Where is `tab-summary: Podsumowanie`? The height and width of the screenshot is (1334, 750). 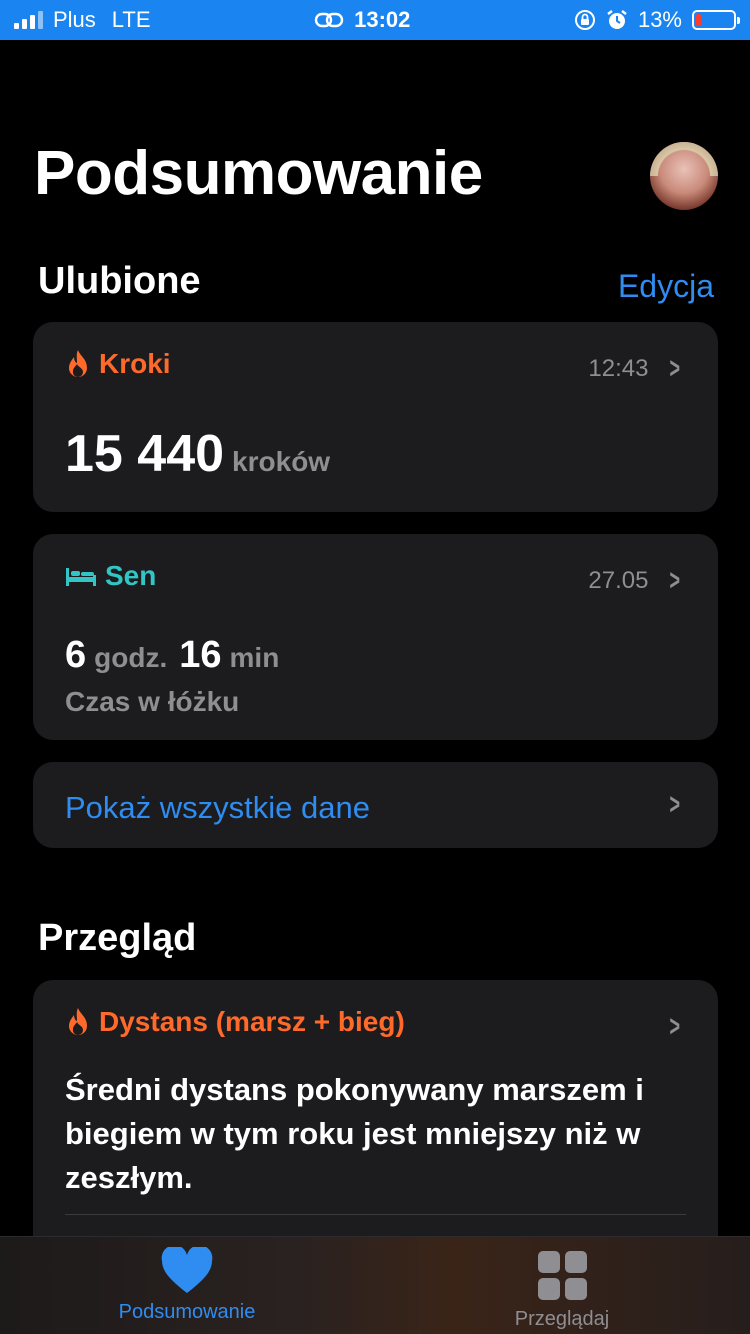 tab-summary: Podsumowanie is located at coordinates (187, 1285).